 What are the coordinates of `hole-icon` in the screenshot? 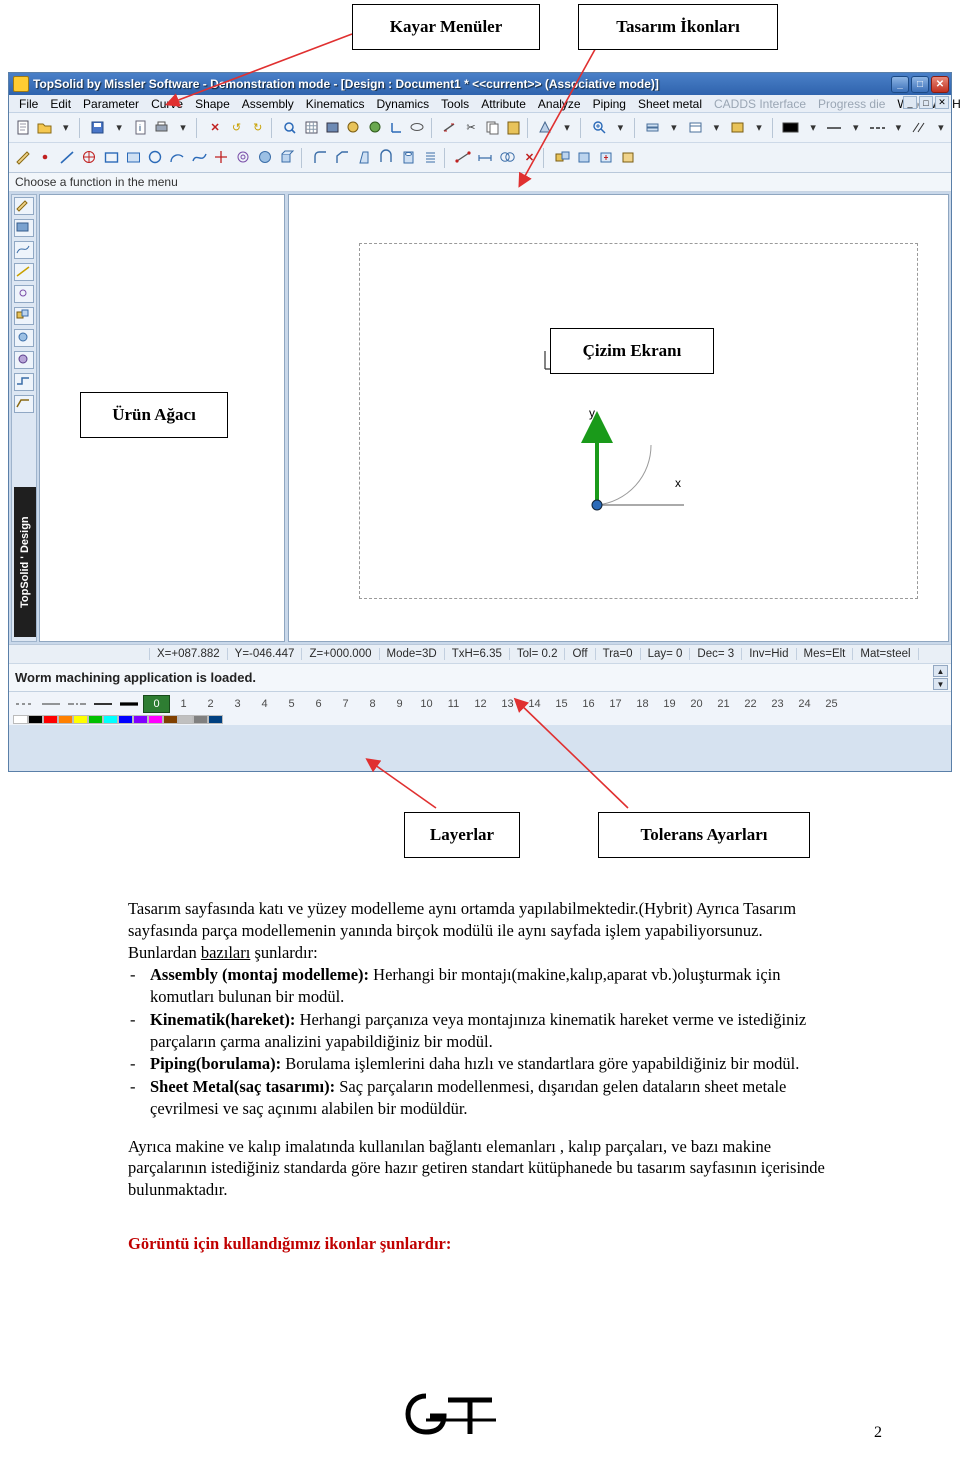 It's located at (408, 157).